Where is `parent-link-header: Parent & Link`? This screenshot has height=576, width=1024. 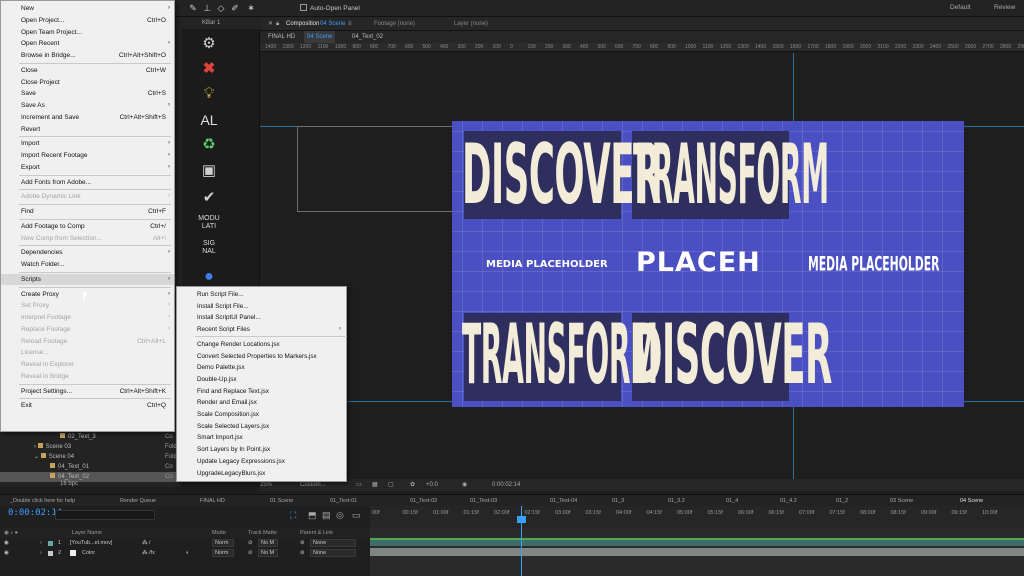
parent-link-header: Parent & Link is located at coordinates (316, 533).